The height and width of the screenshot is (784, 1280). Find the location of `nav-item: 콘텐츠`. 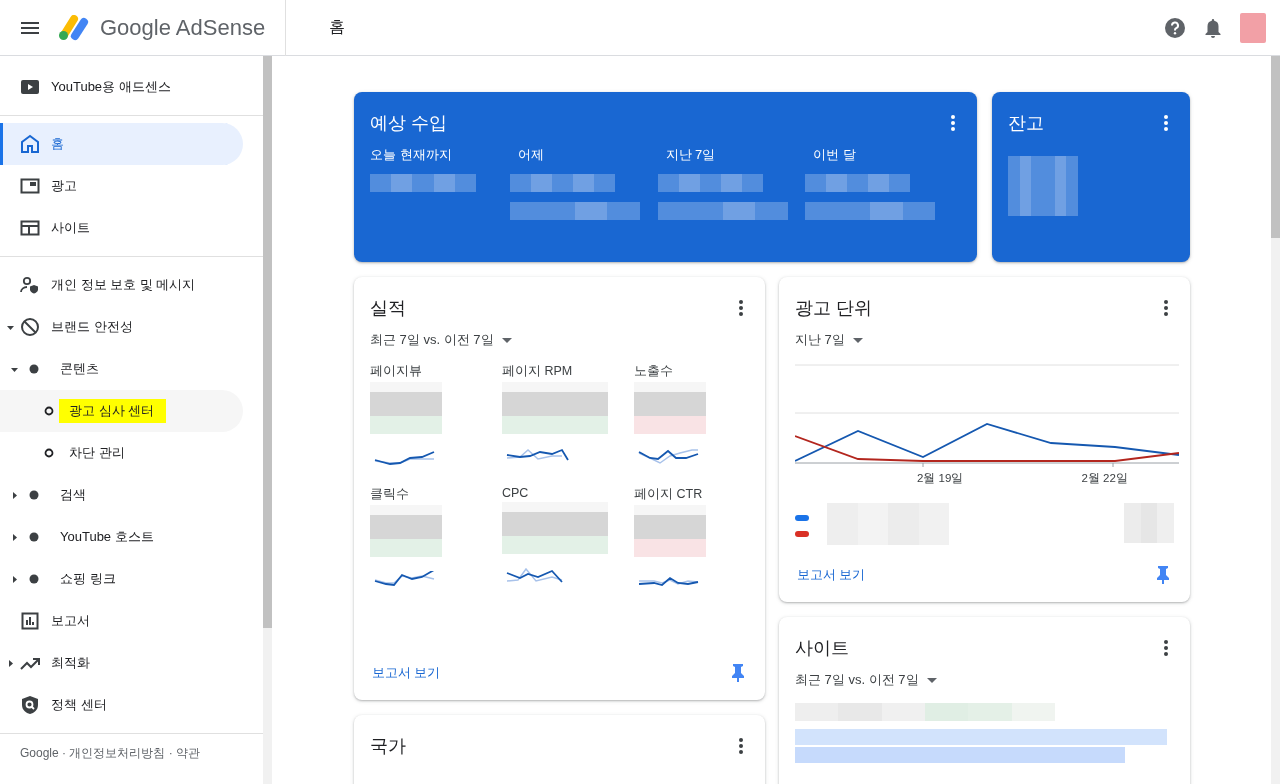

nav-item: 콘텐츠 is located at coordinates (121, 369).